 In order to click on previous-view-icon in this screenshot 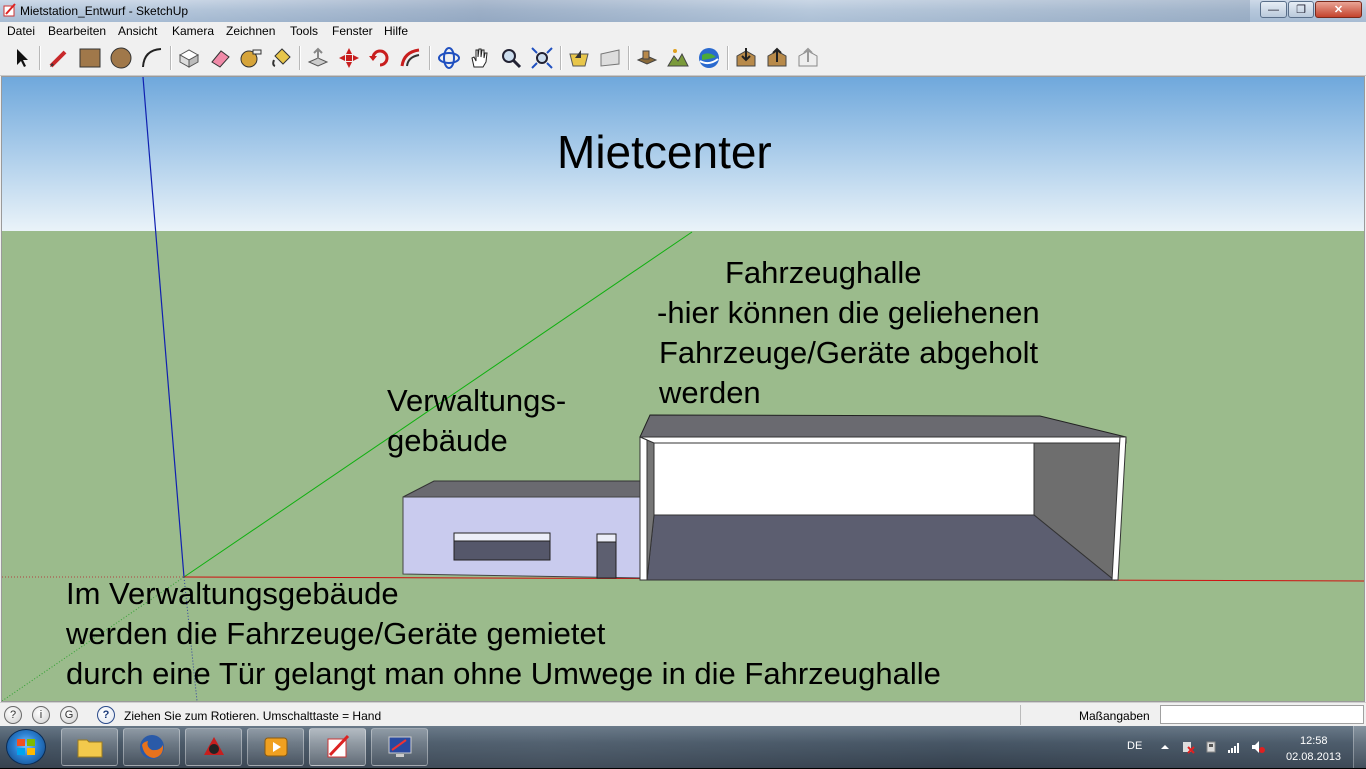, I will do `click(579, 58)`.